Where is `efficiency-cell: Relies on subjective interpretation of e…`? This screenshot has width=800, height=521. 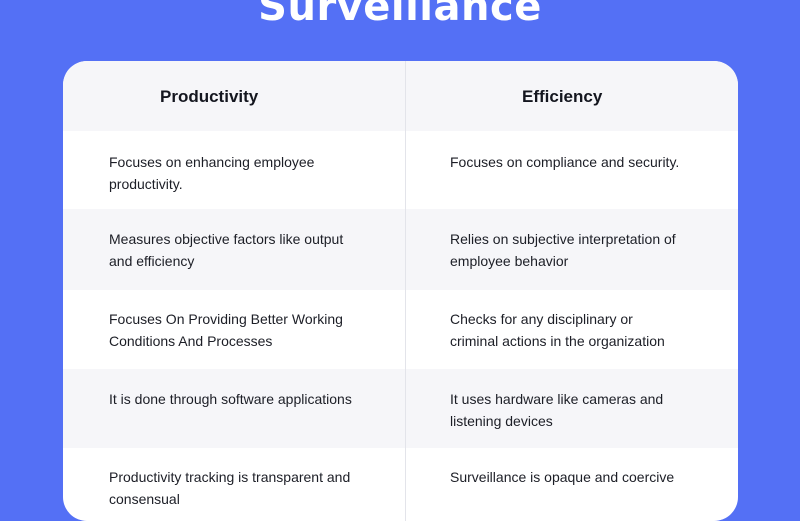 efficiency-cell: Relies on subjective interpretation of e… is located at coordinates (563, 250).